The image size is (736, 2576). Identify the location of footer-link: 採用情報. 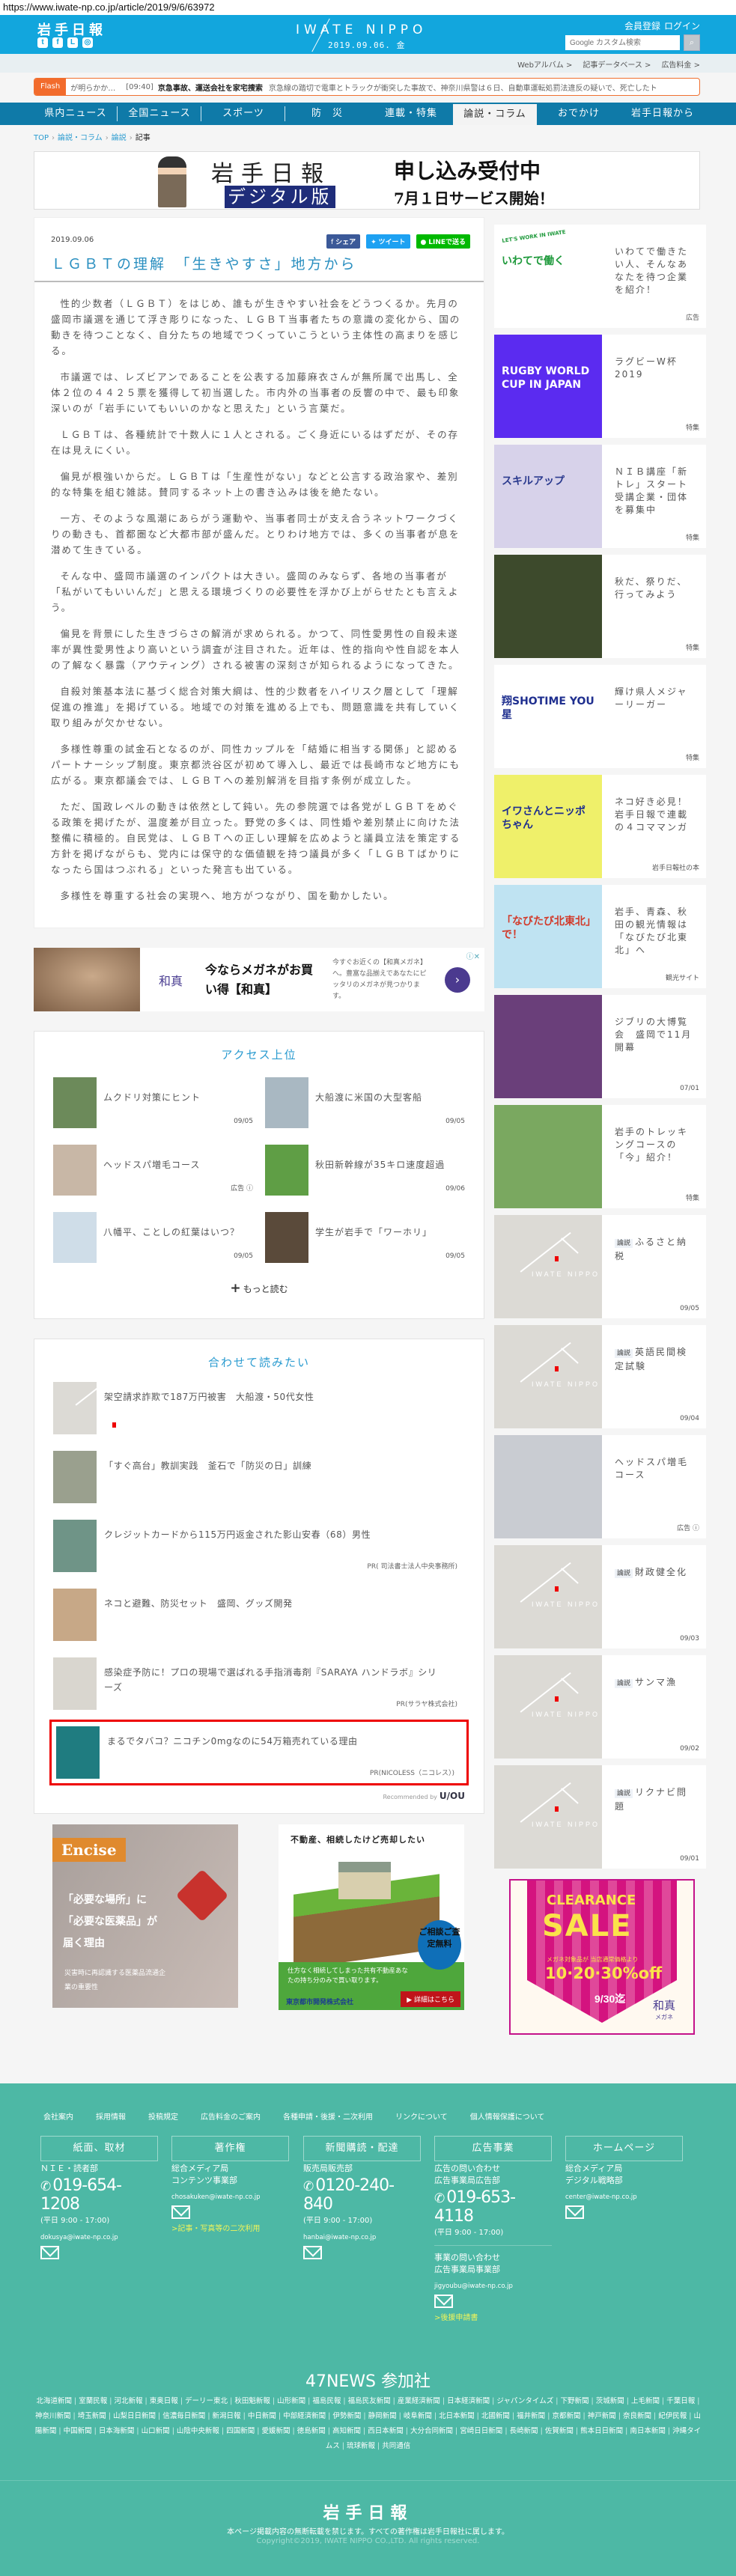
(111, 2116).